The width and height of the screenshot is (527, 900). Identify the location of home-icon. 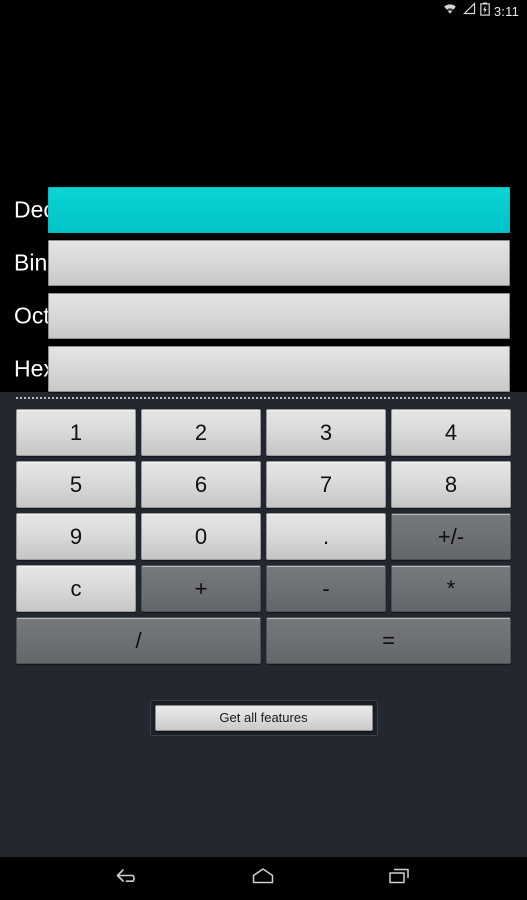
(263, 878).